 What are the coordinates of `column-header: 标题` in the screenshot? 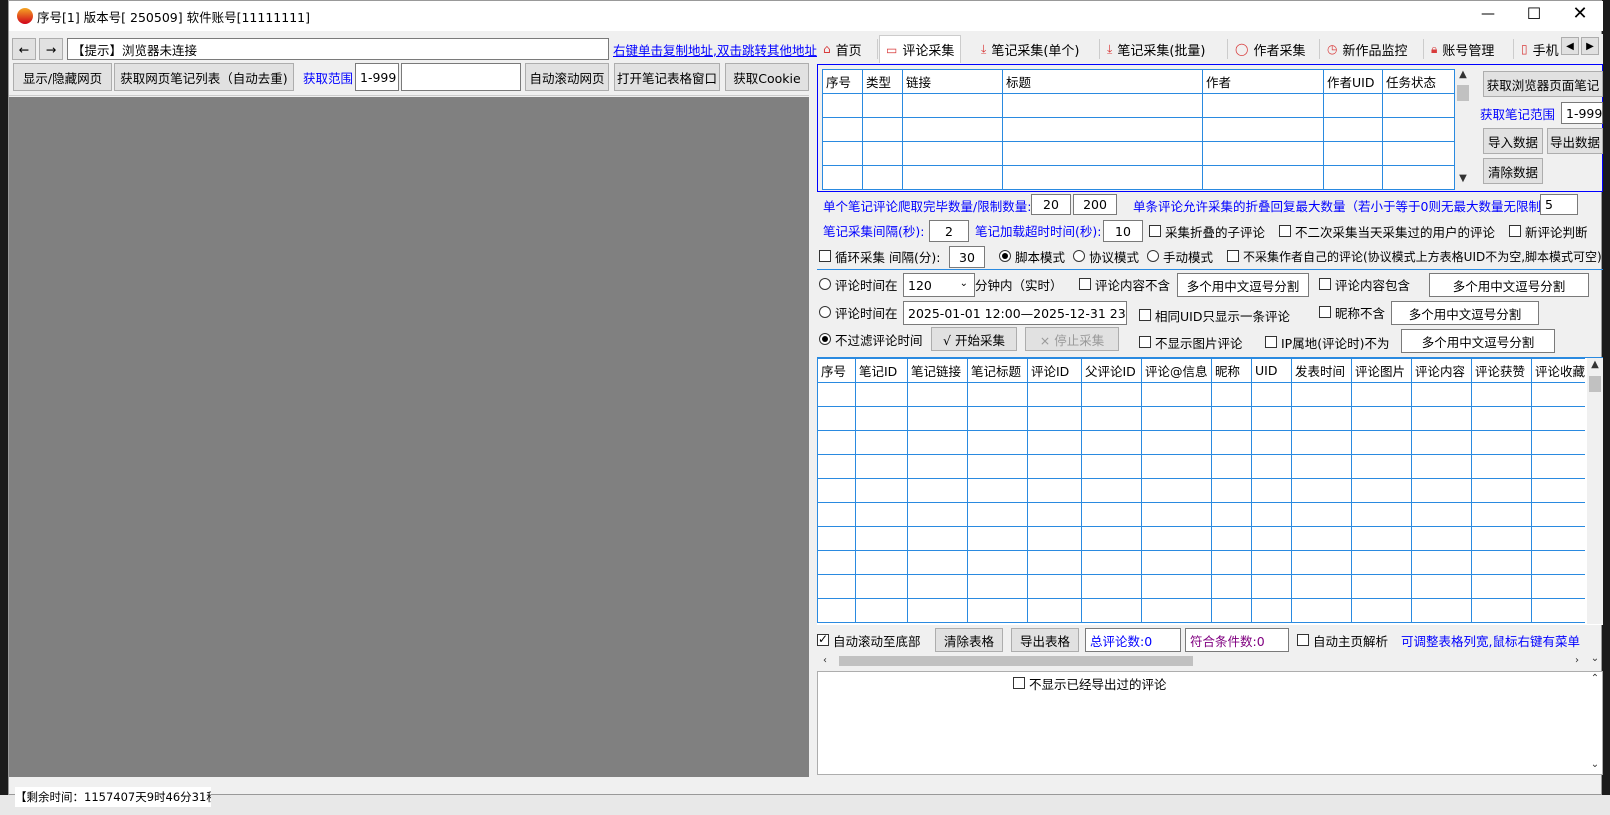 It's located at (1102, 81).